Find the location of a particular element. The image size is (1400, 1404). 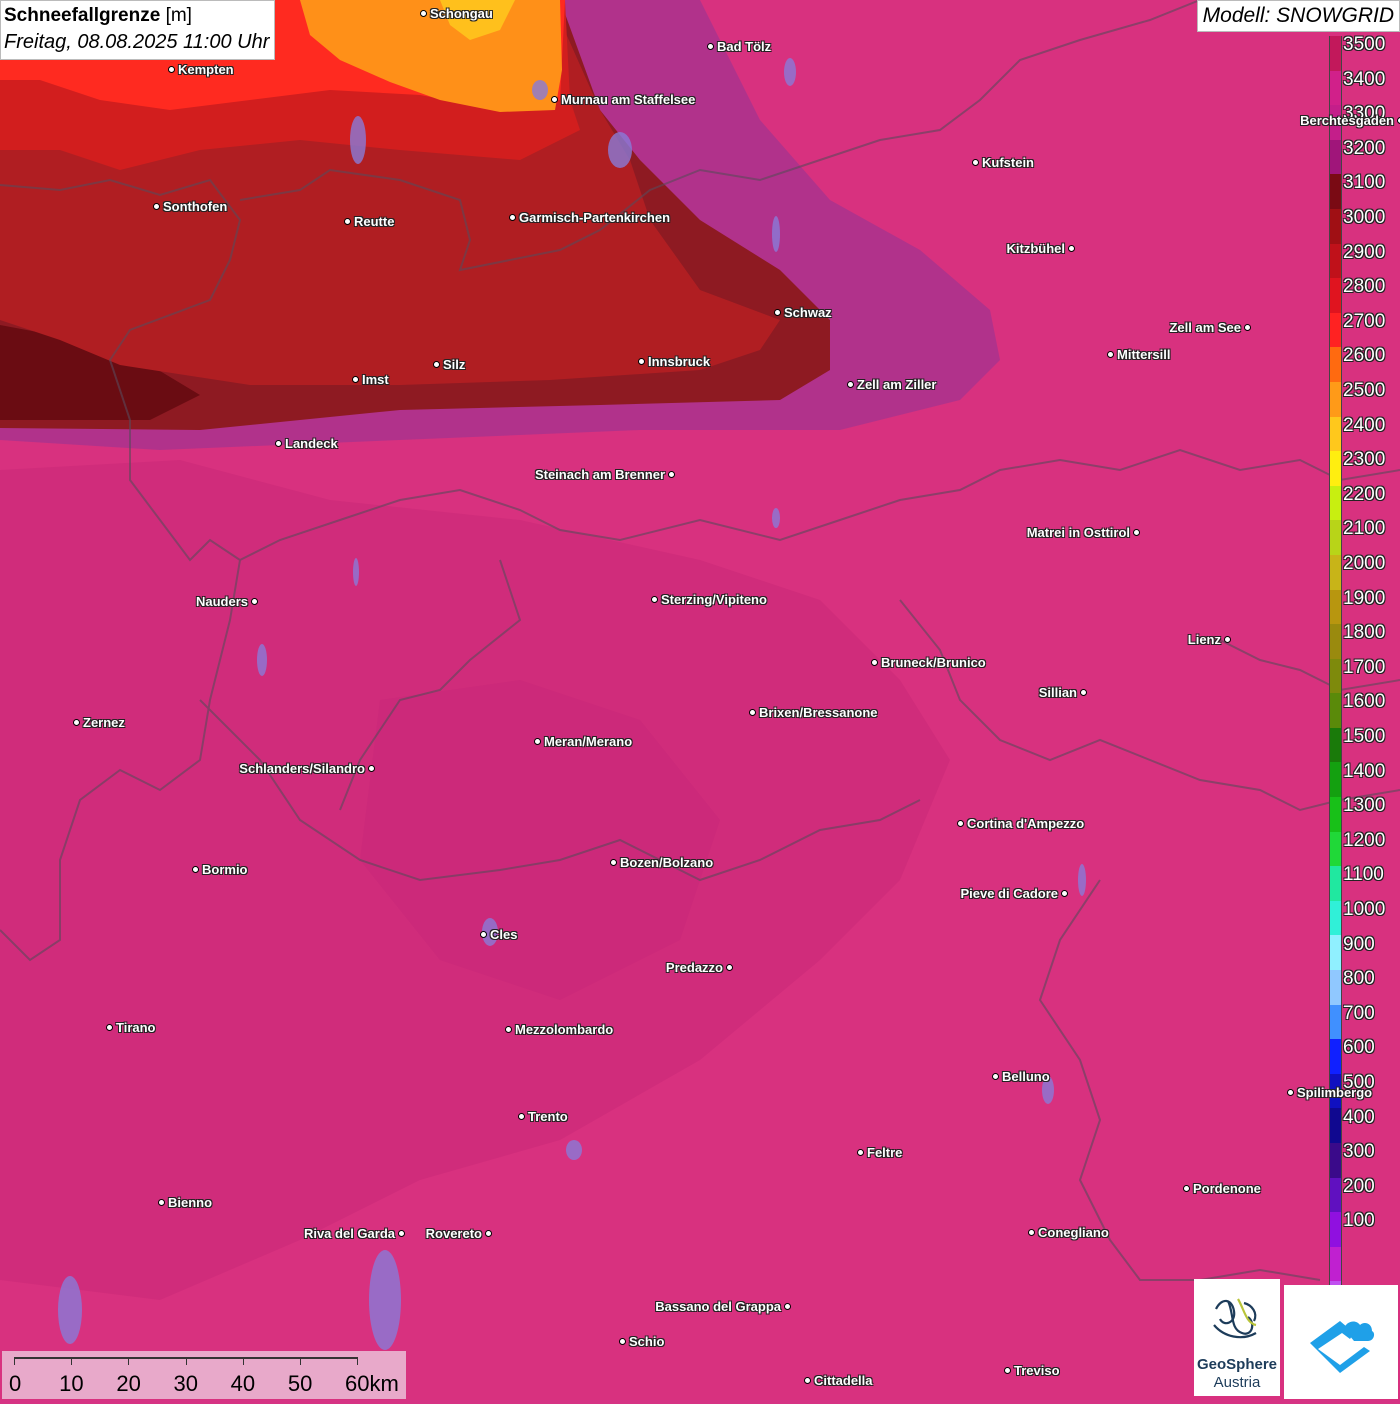

city-marker: Cittadella is located at coordinates (838, 1380).